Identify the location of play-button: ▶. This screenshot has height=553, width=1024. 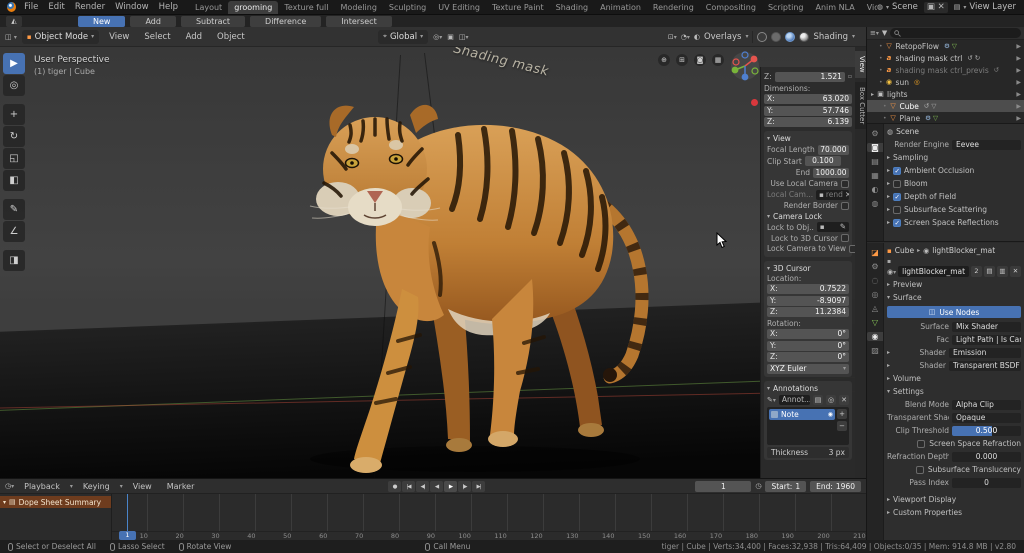
(450, 486).